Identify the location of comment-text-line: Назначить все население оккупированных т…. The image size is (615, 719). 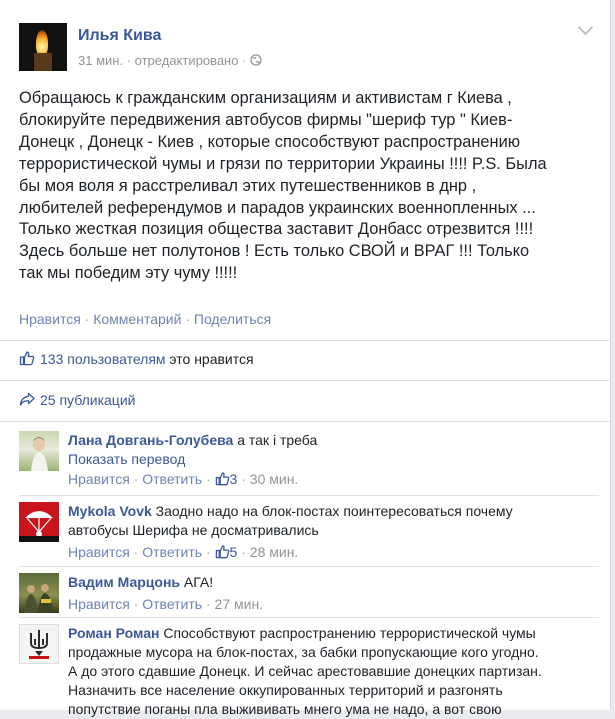
(285, 690).